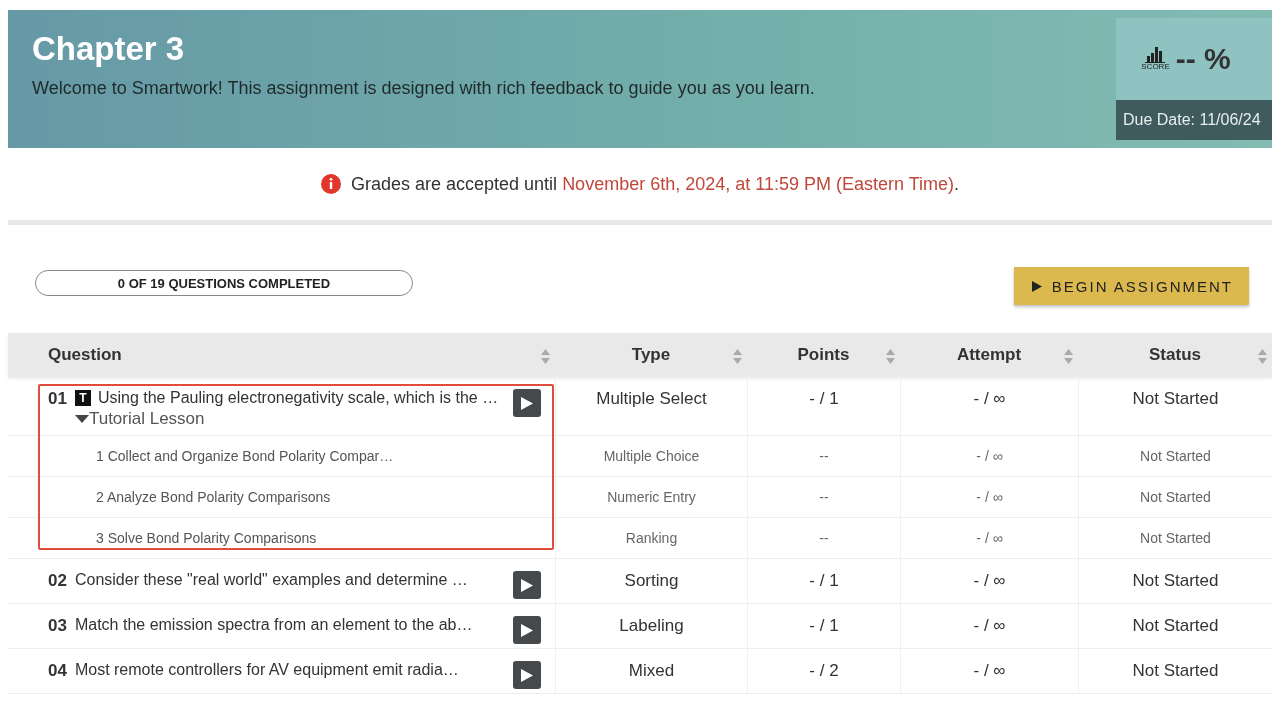 Image resolution: width=1272 pixels, height=707 pixels. I want to click on table-cell: Numeric Entry, so click(651, 497).